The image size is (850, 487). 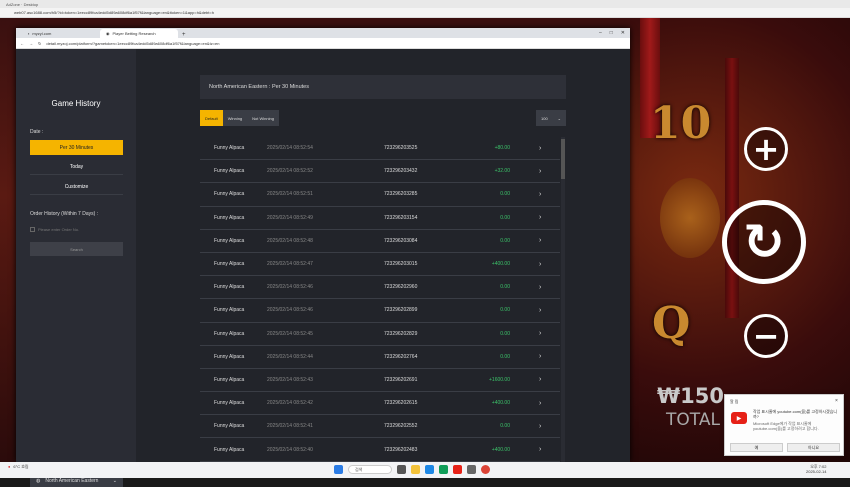 What do you see at coordinates (756, 447) in the screenshot?
I see `yes-button: 예` at bounding box center [756, 447].